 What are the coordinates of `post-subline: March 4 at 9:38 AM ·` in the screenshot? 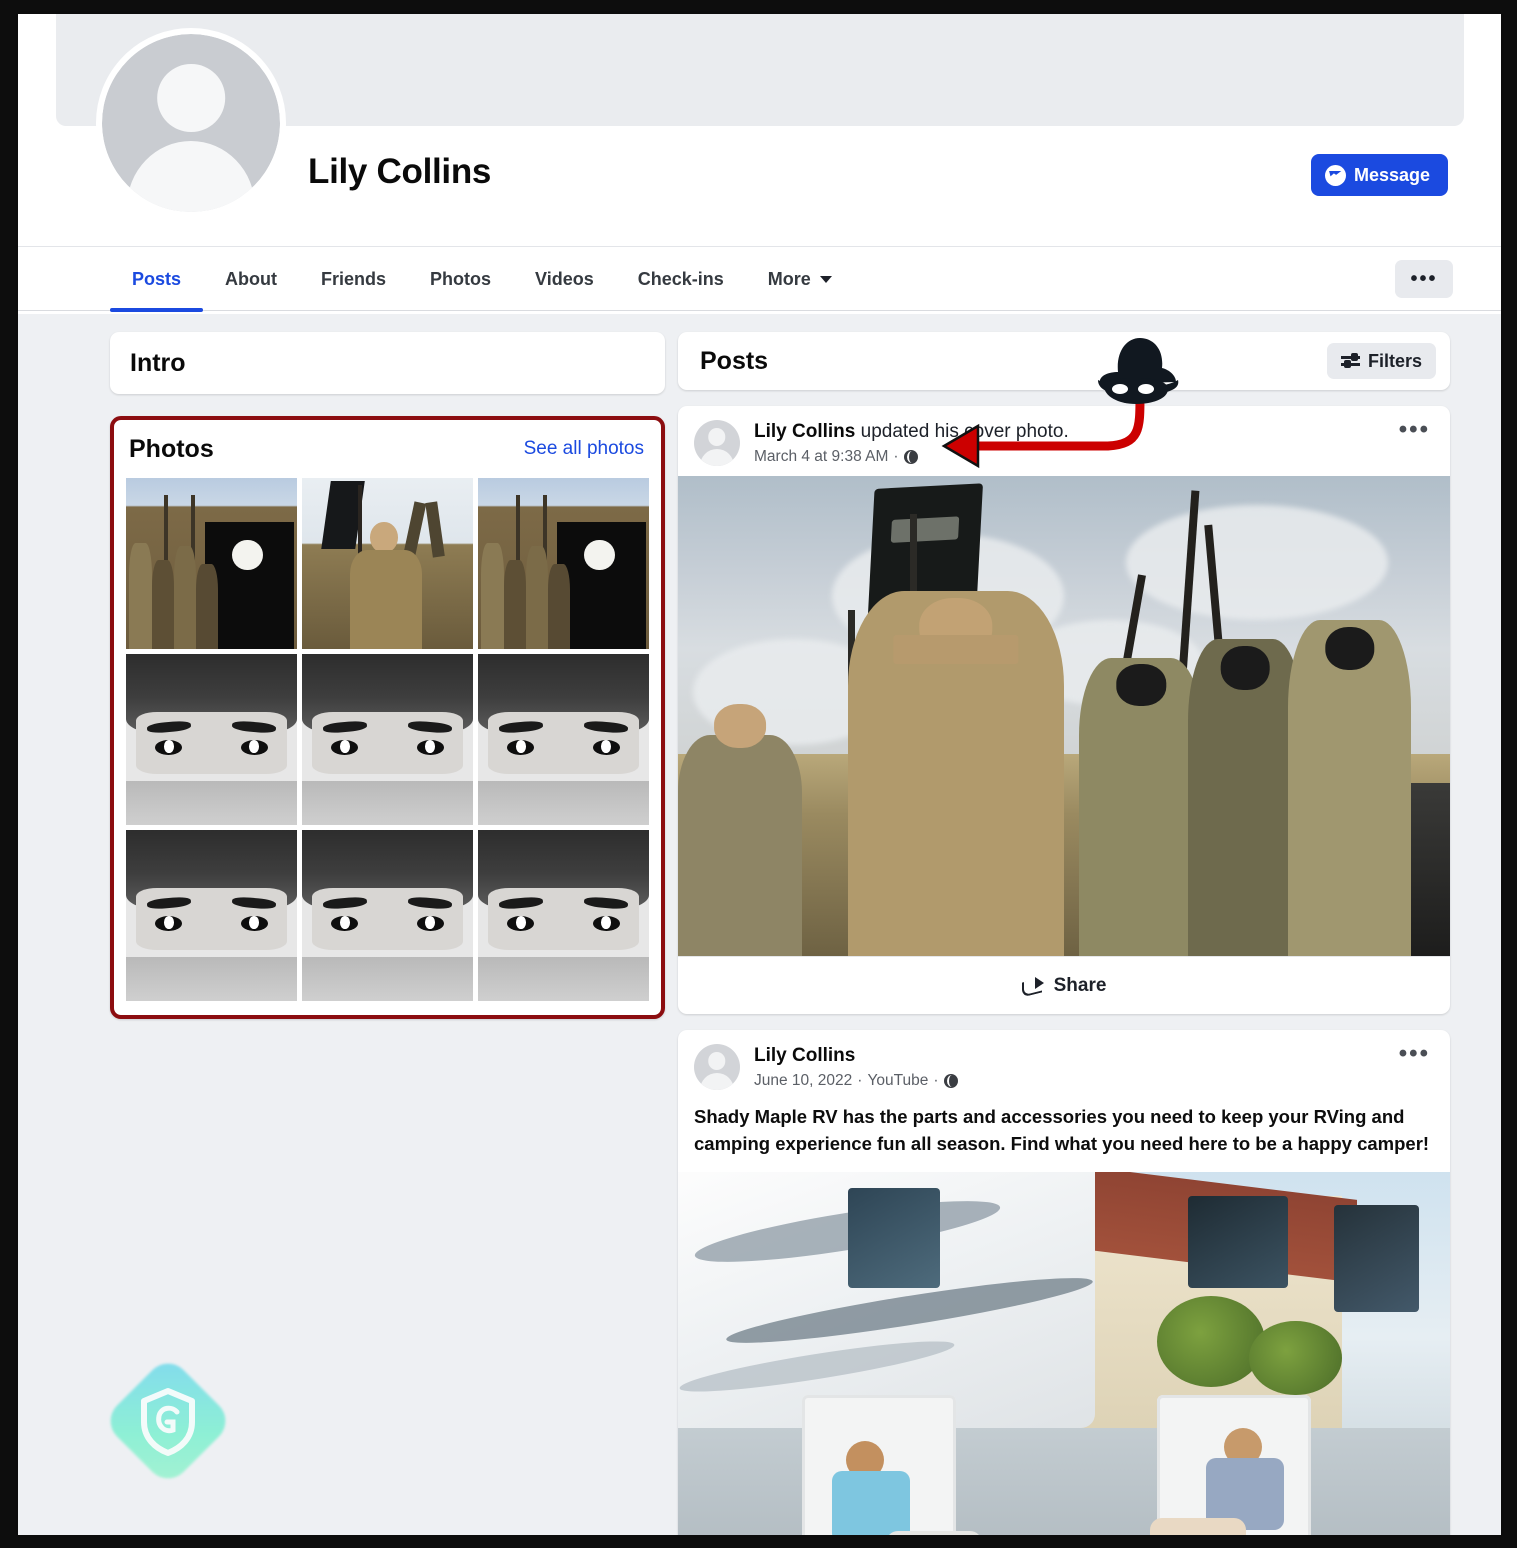 It's located at (911, 457).